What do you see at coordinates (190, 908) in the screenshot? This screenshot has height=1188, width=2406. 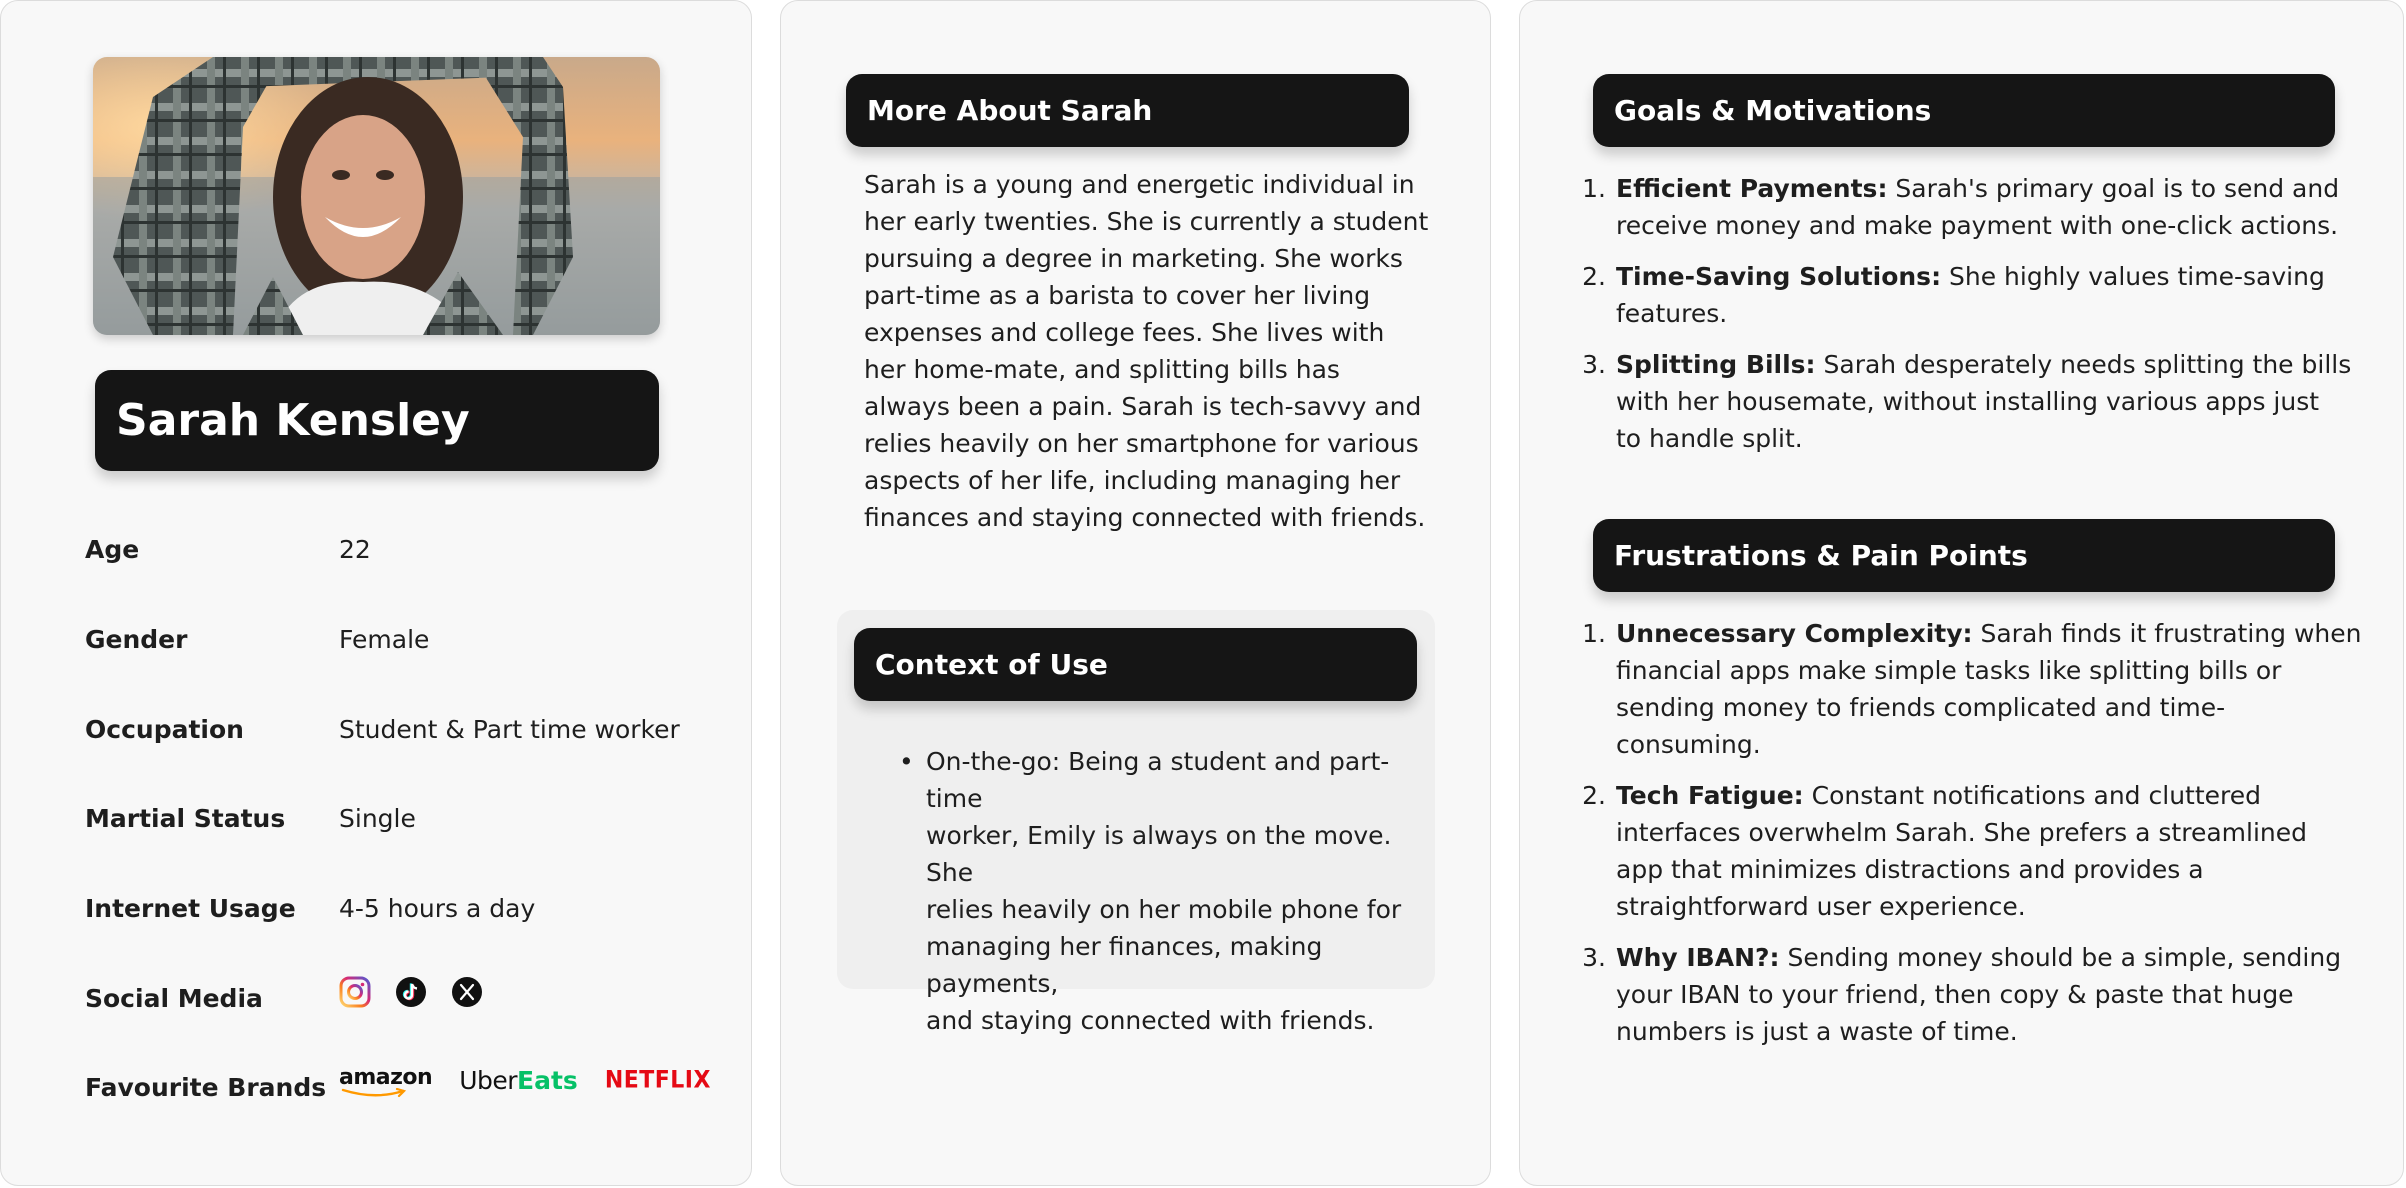 I see `attr-label: Internet Usage` at bounding box center [190, 908].